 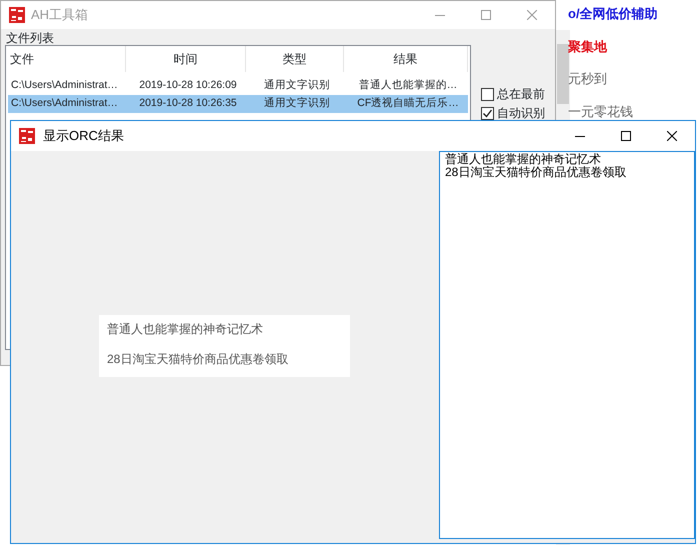 What do you see at coordinates (83, 136) in the screenshot?
I see `window-title: 显示ORC结果` at bounding box center [83, 136].